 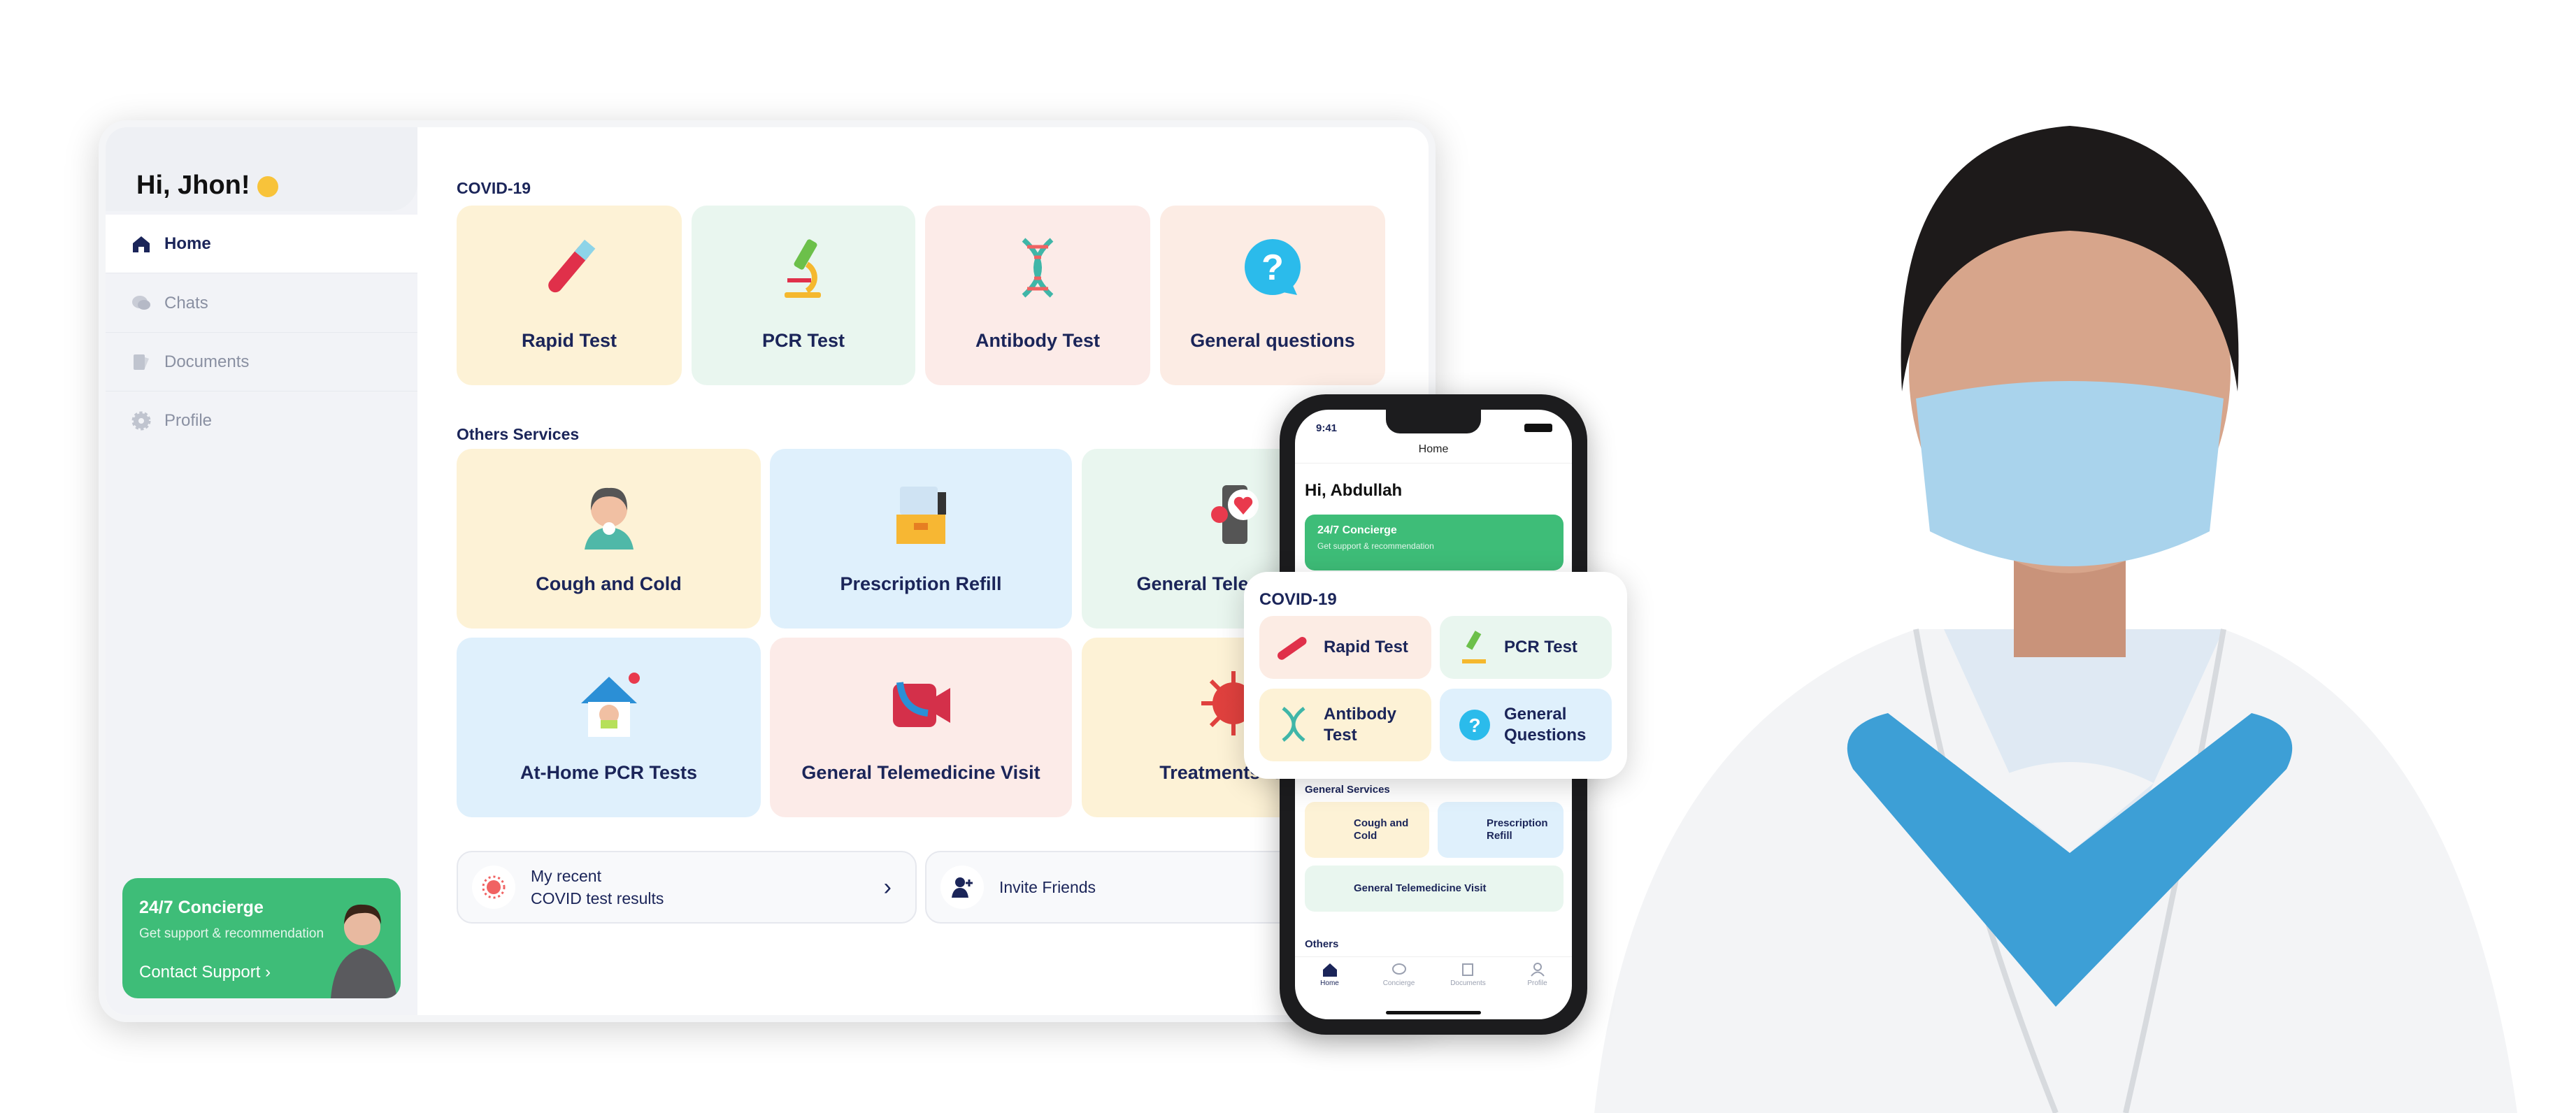 I want to click on greeting-text: Hi, Jhon!, so click(x=193, y=186).